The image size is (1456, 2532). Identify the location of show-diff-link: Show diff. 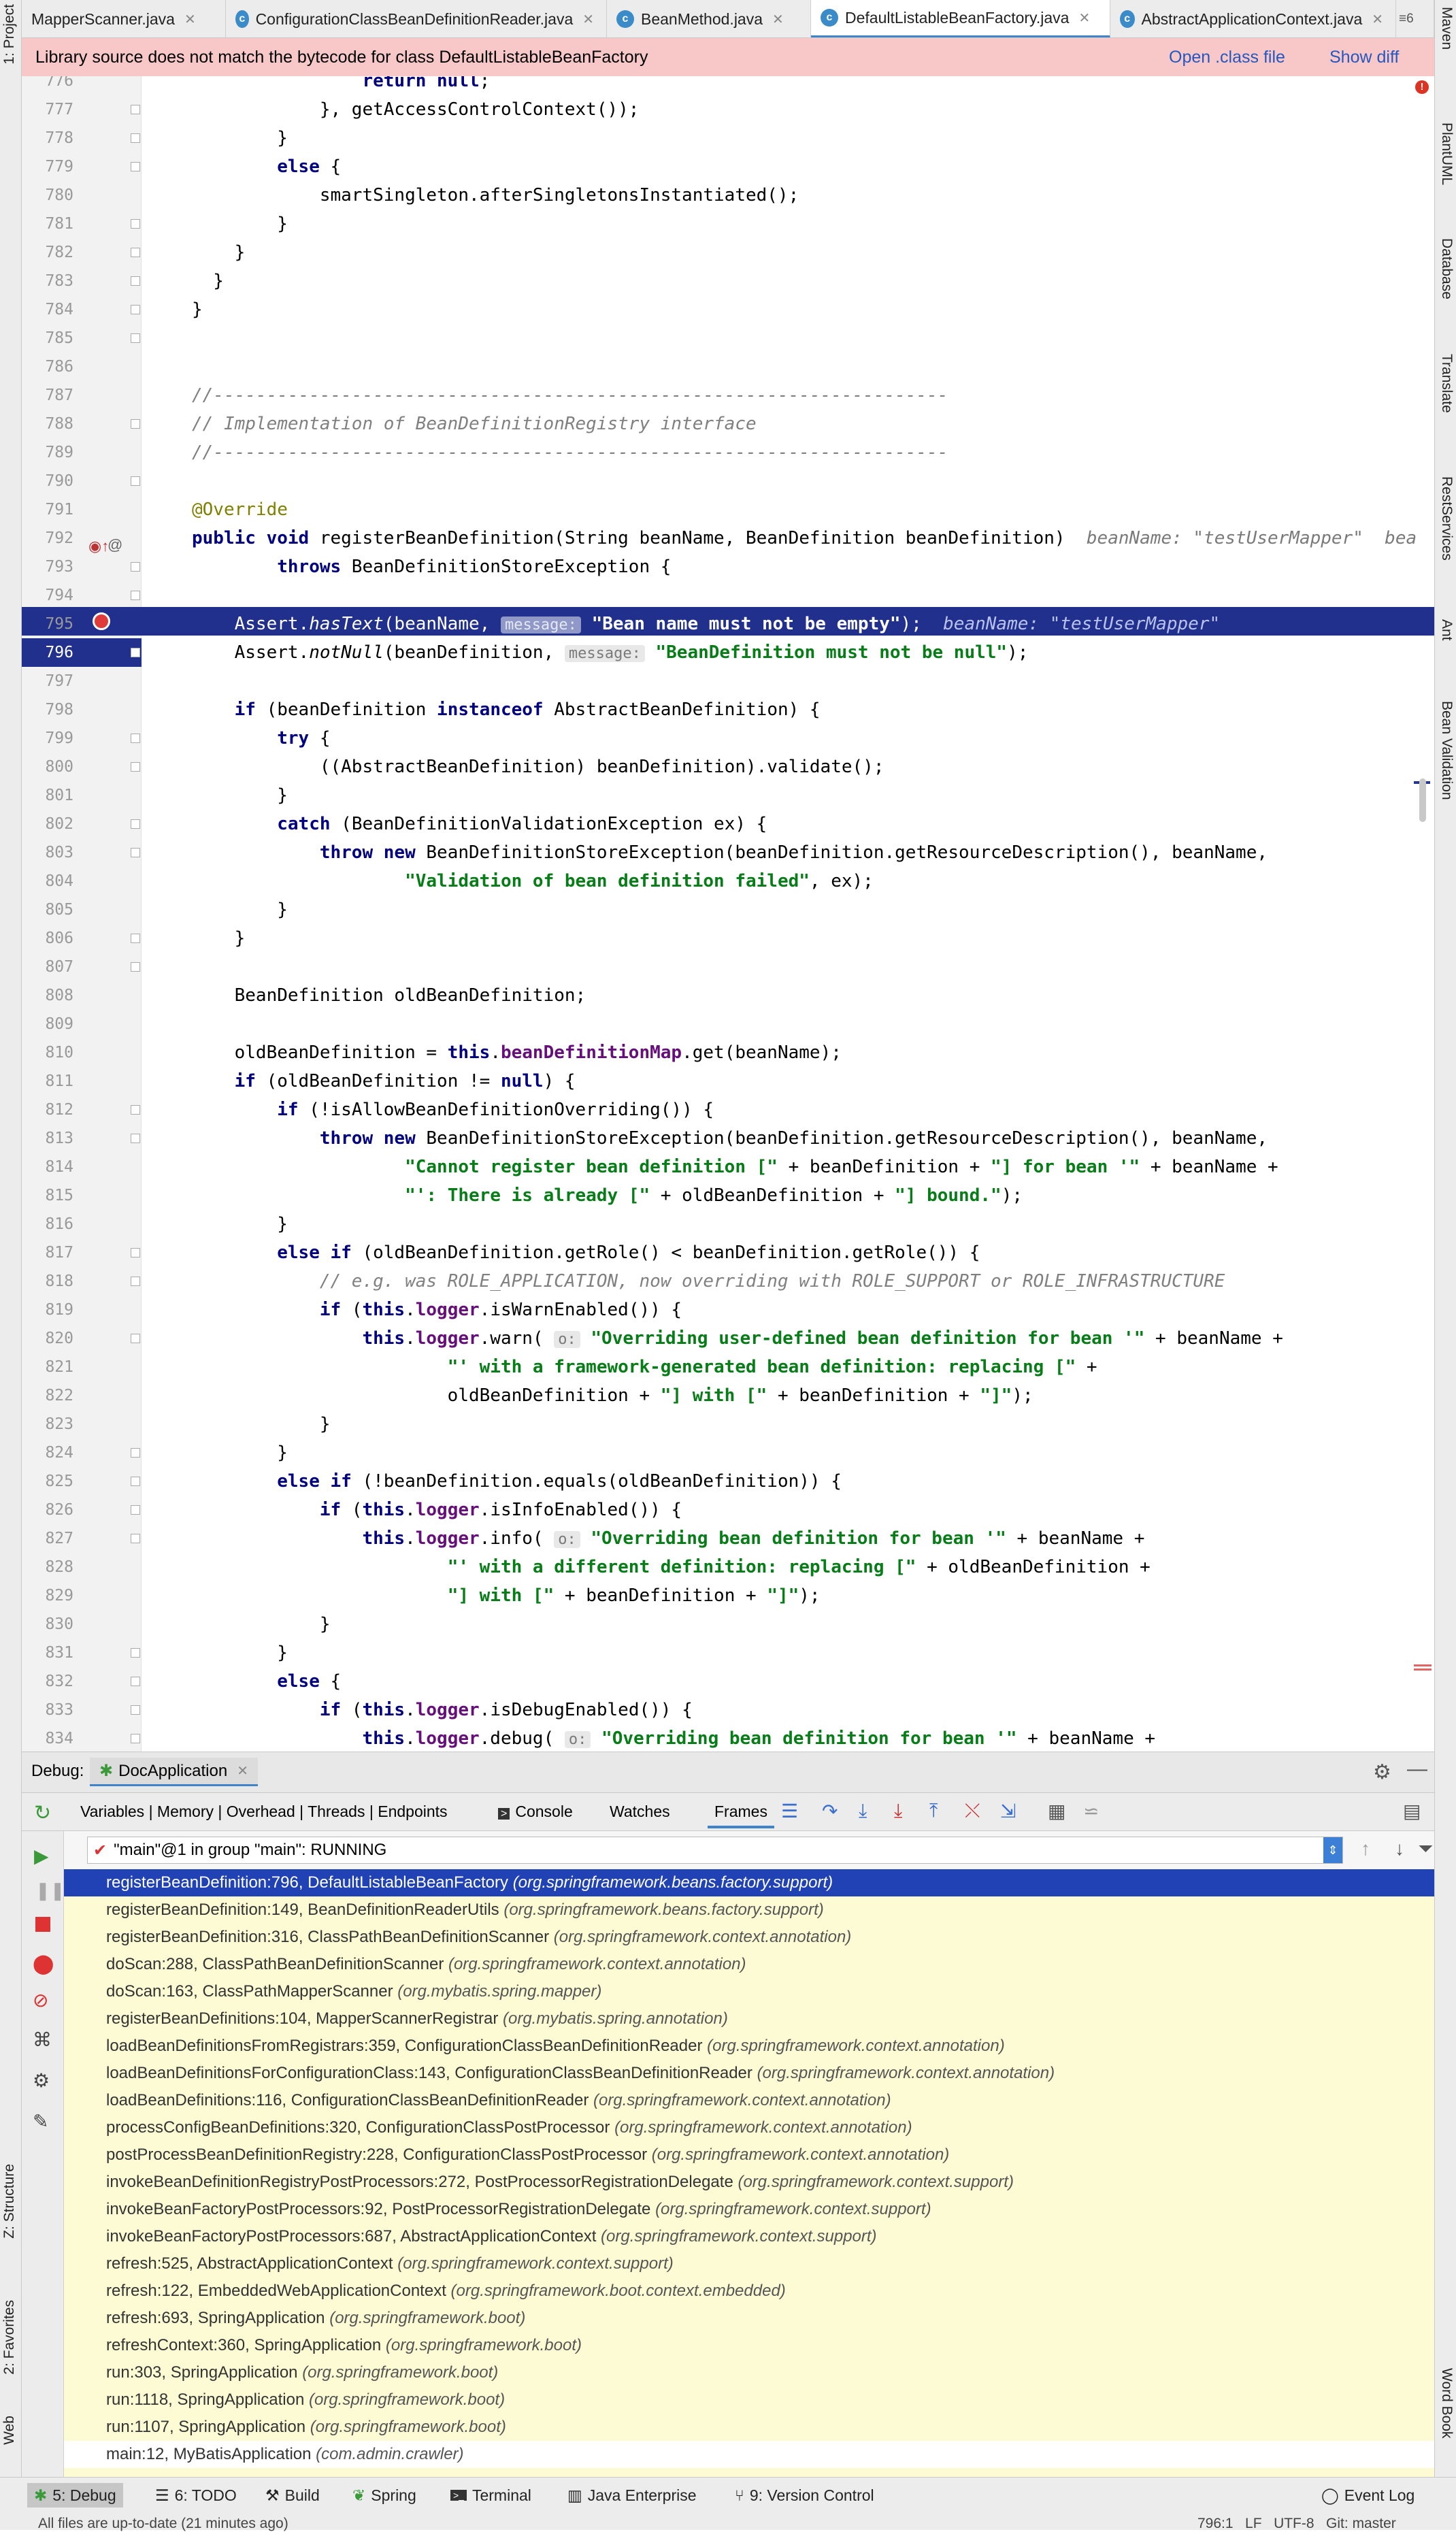
(1364, 58).